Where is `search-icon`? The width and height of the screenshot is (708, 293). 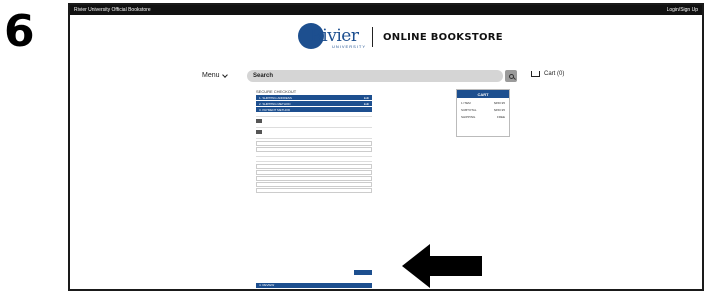
search-icon is located at coordinates (511, 76).